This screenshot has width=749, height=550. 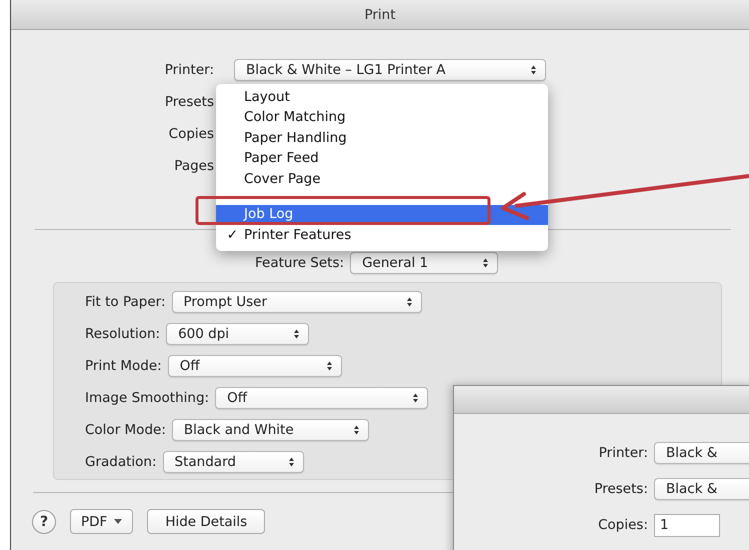 What do you see at coordinates (191, 134) in the screenshot?
I see `field-label: Copies` at bounding box center [191, 134].